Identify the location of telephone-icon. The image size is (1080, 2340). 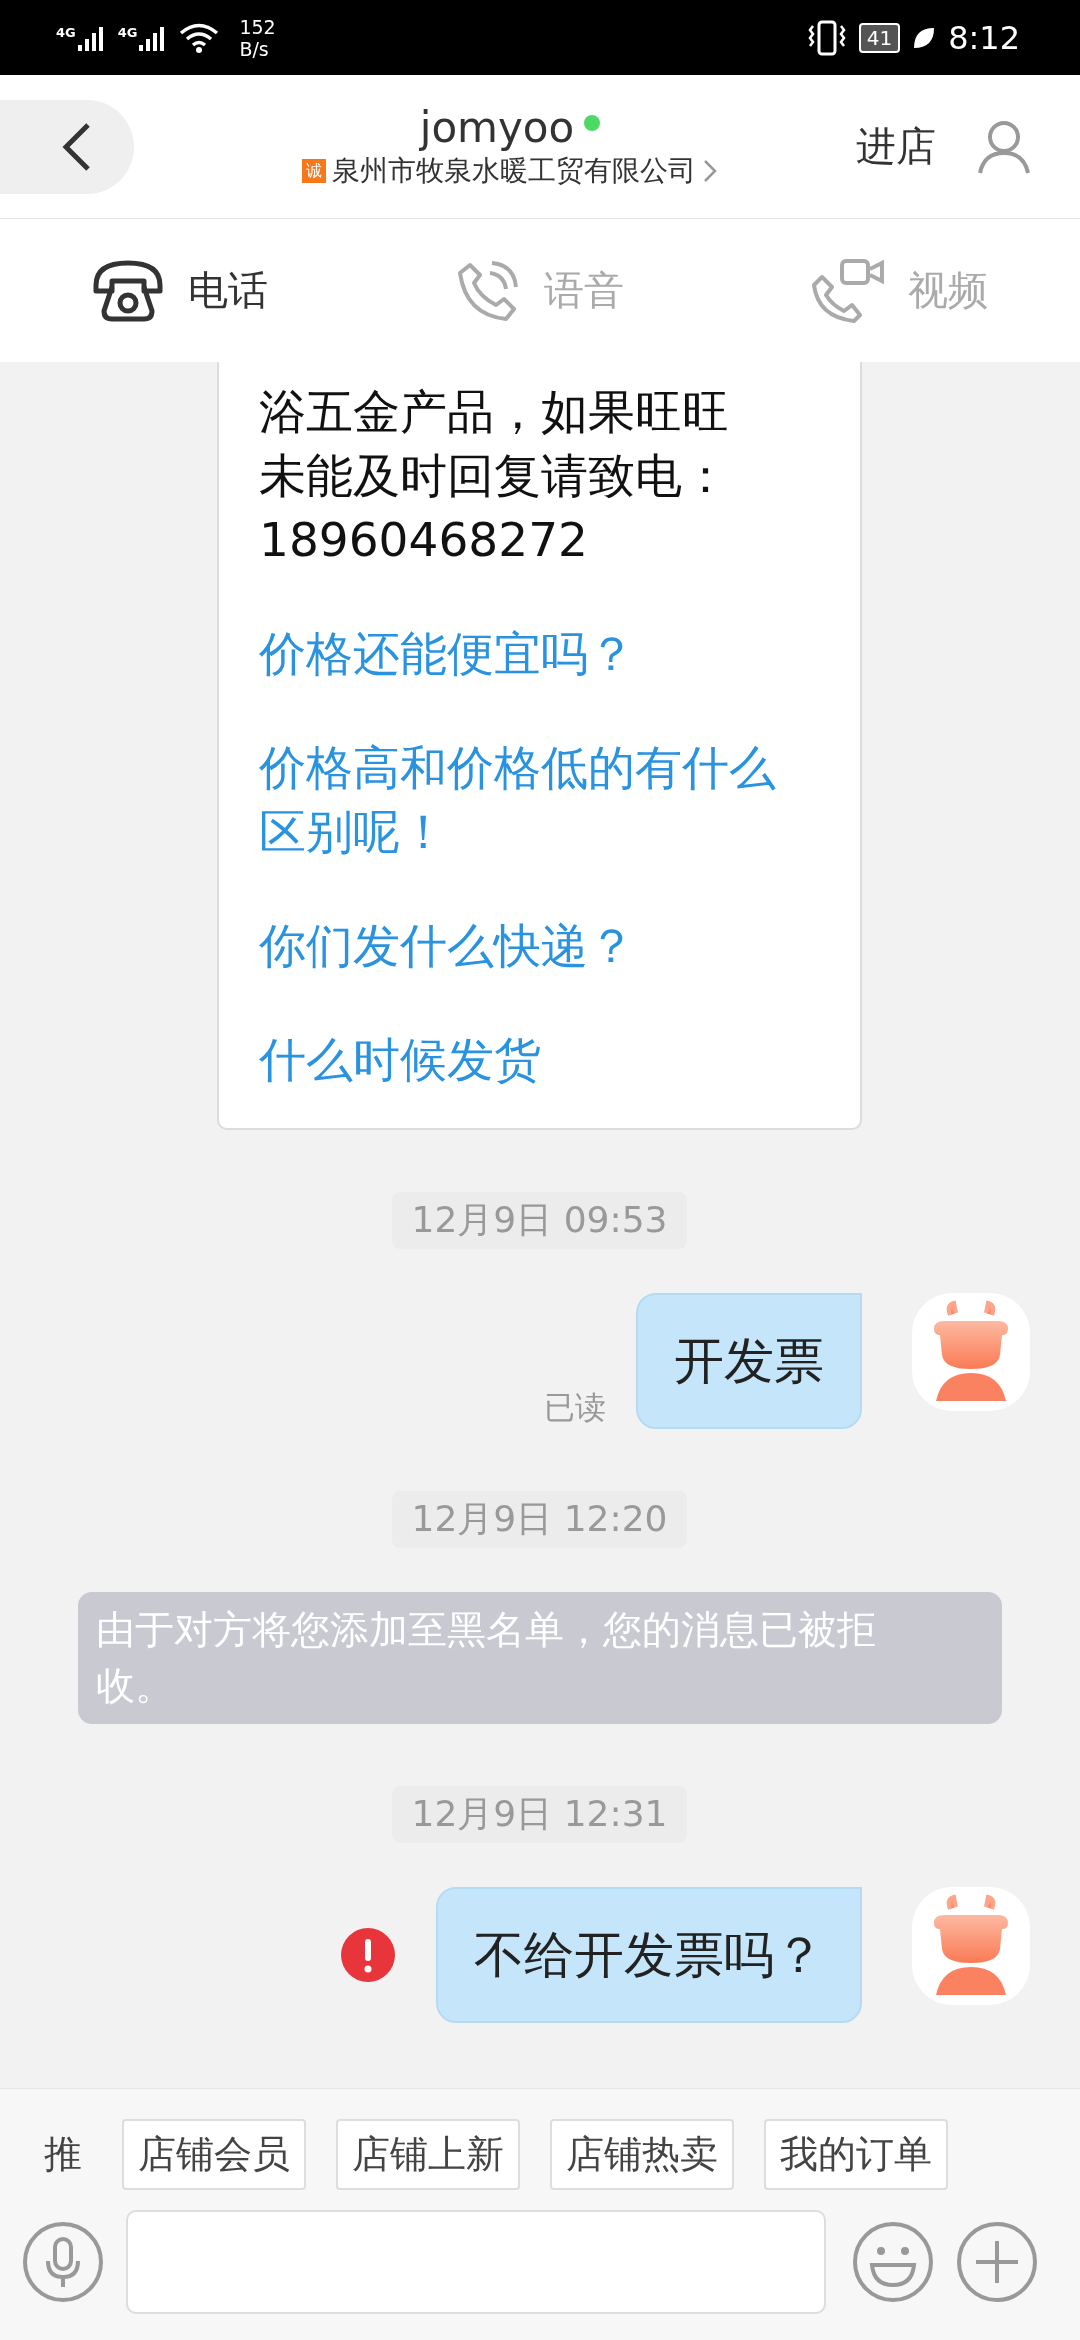
(128, 290).